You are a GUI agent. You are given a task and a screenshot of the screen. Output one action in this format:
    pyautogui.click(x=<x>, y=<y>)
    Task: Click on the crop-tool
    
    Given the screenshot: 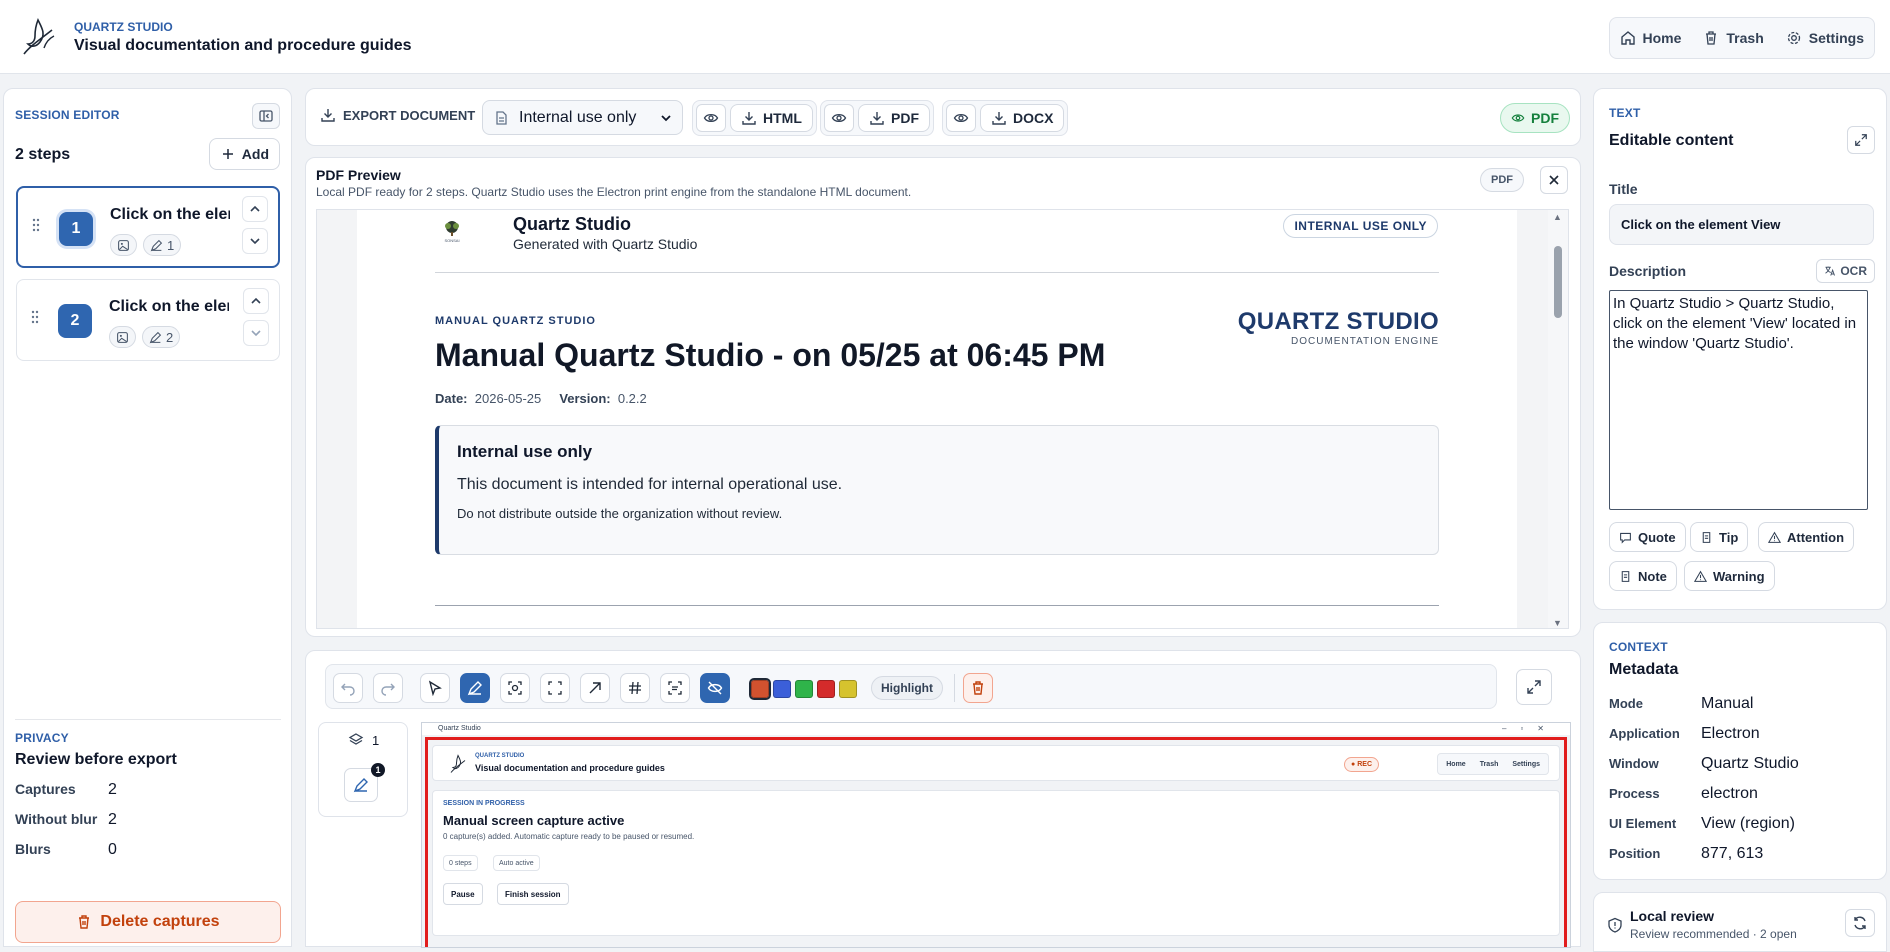 What is the action you would take?
    pyautogui.click(x=555, y=688)
    